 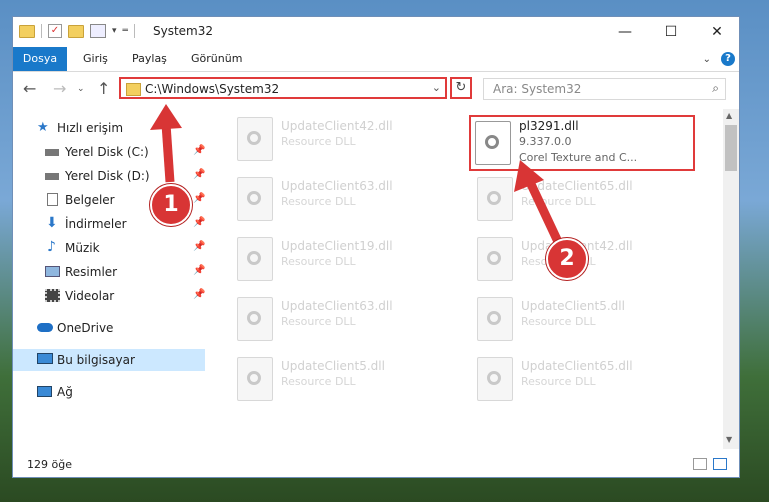 What do you see at coordinates (545, 214) in the screenshot?
I see `arrow-2-shaft` at bounding box center [545, 214].